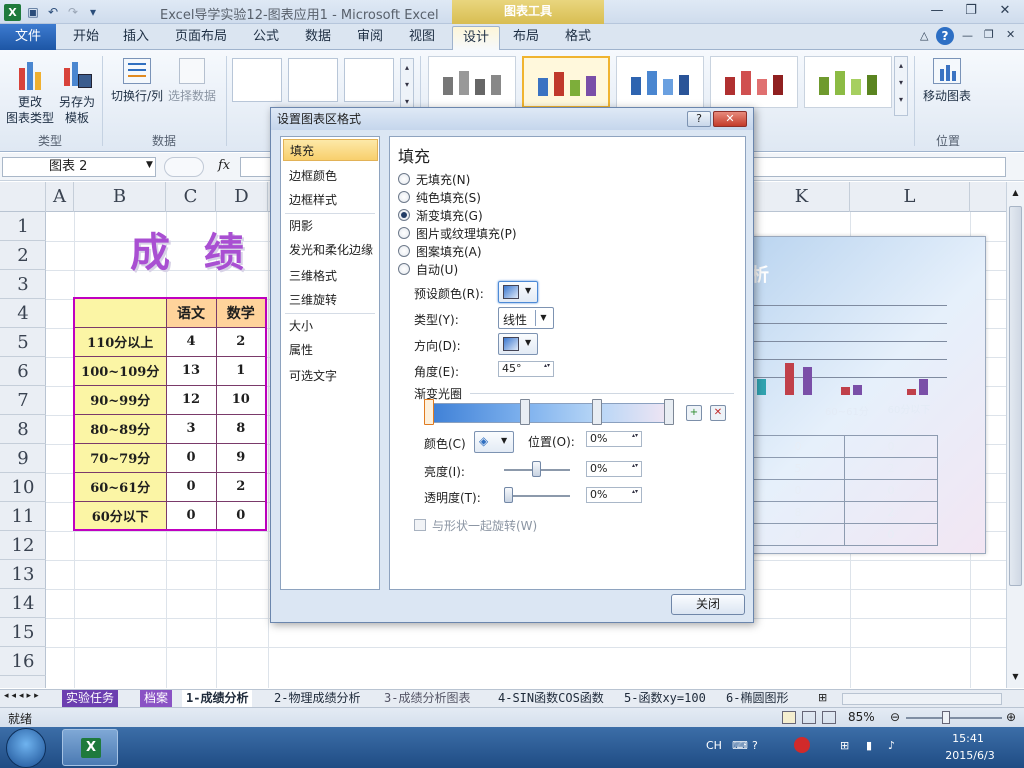  Describe the element at coordinates (23, 284) in the screenshot. I see `row-header: 3` at that location.